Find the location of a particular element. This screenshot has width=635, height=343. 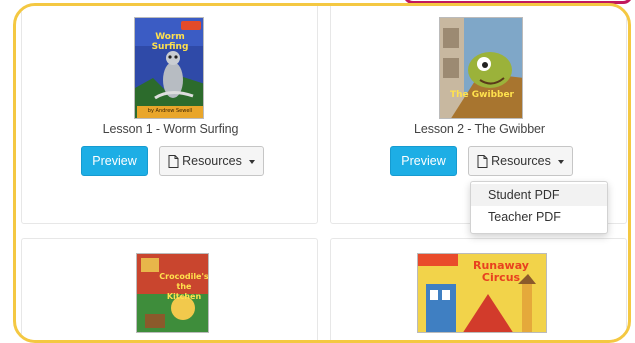

menu-item-student-pdf: Student PDF is located at coordinates (539, 195).